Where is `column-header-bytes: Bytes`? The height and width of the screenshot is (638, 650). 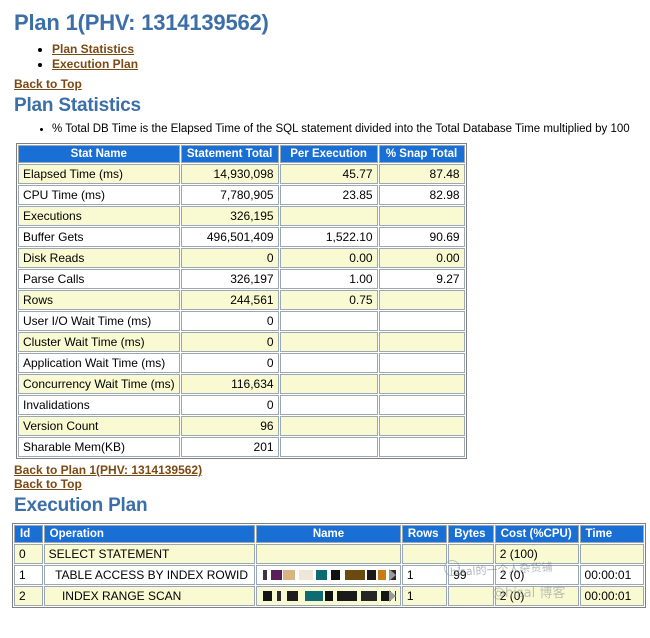
column-header-bytes: Bytes is located at coordinates (471, 534).